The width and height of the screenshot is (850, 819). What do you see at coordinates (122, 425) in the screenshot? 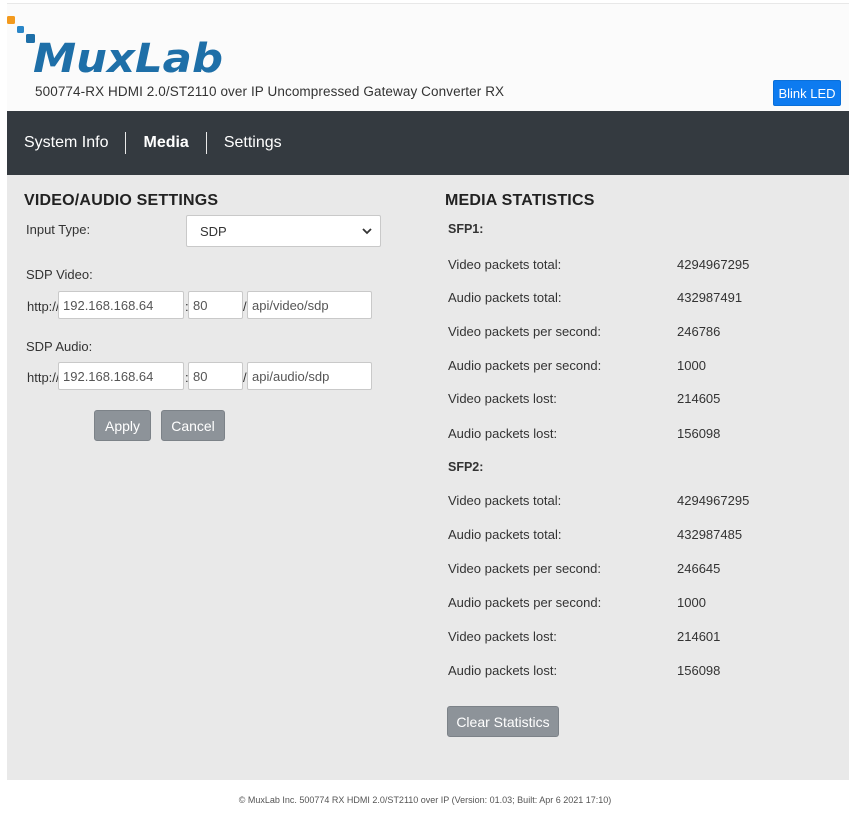
I see `apply-button: Apply` at bounding box center [122, 425].